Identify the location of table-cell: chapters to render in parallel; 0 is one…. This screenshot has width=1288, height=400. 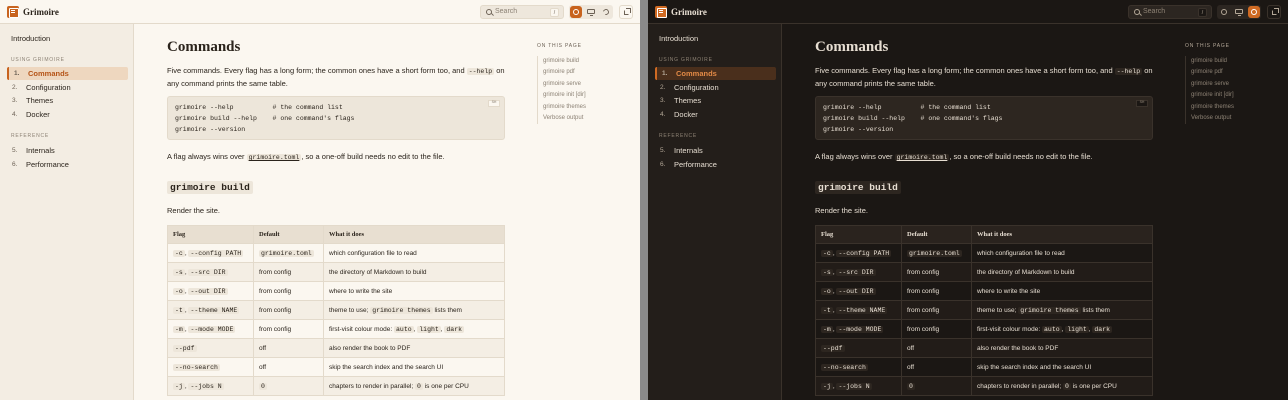
(414, 386).